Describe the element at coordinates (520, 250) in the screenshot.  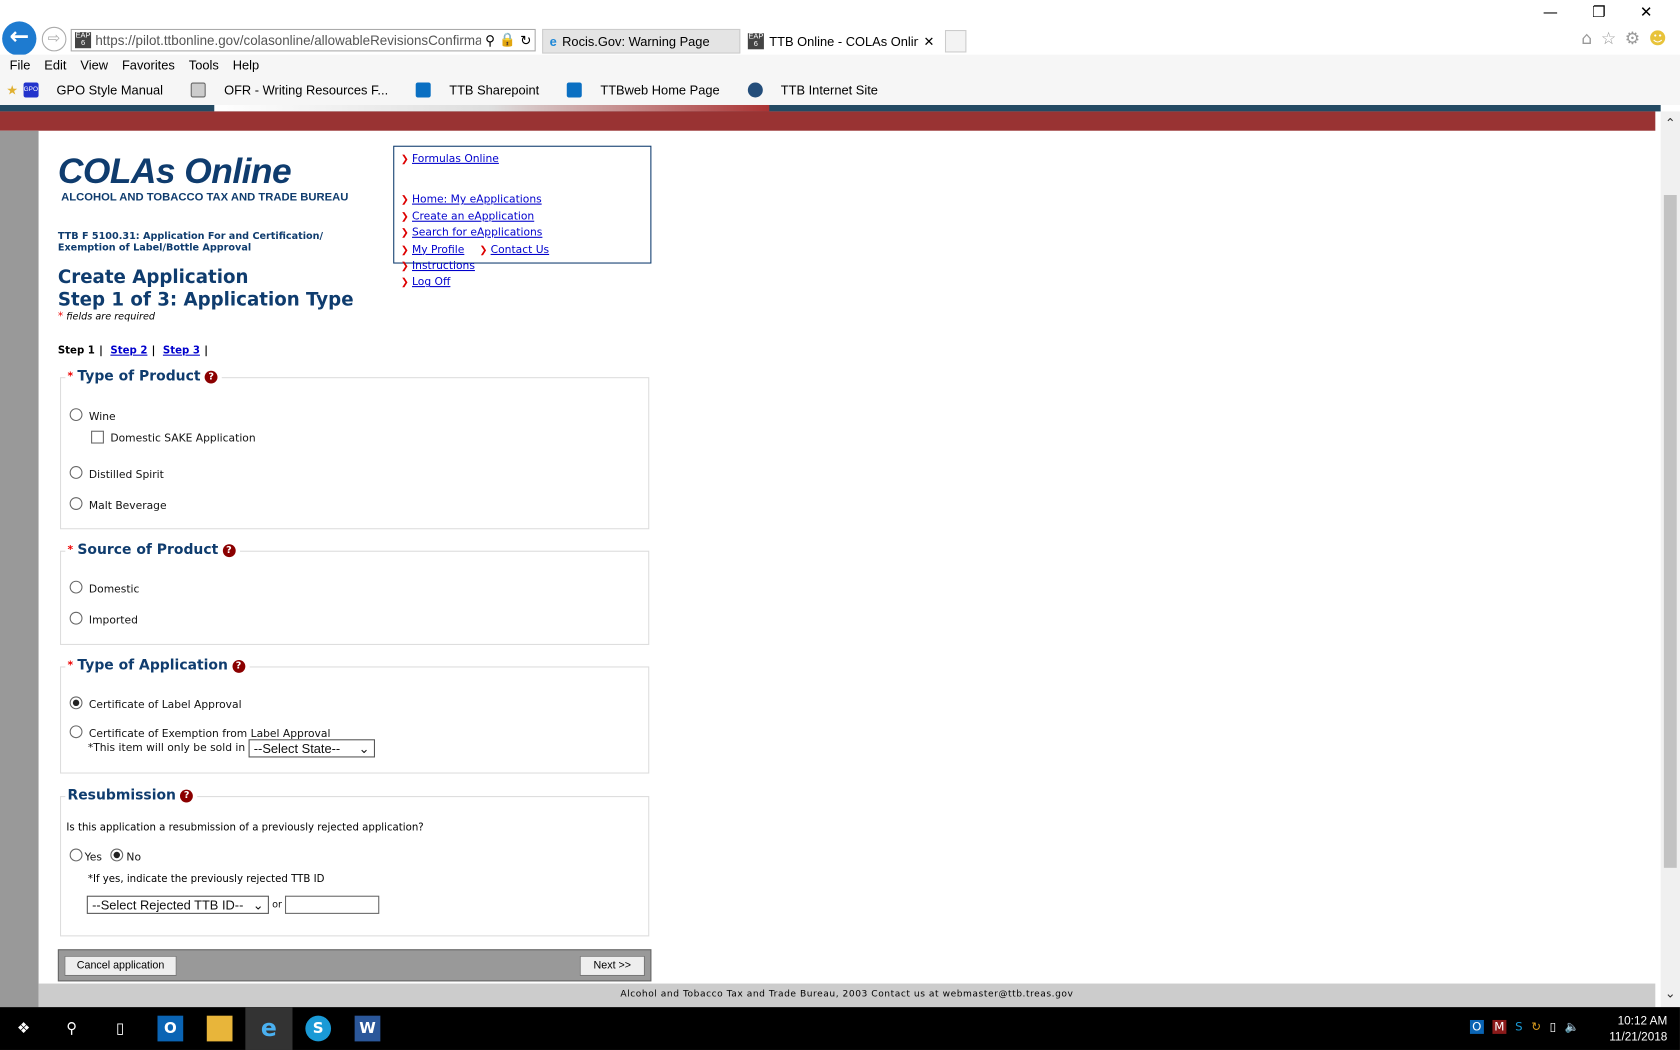
I see `nav-contact: Contact Us` at that location.